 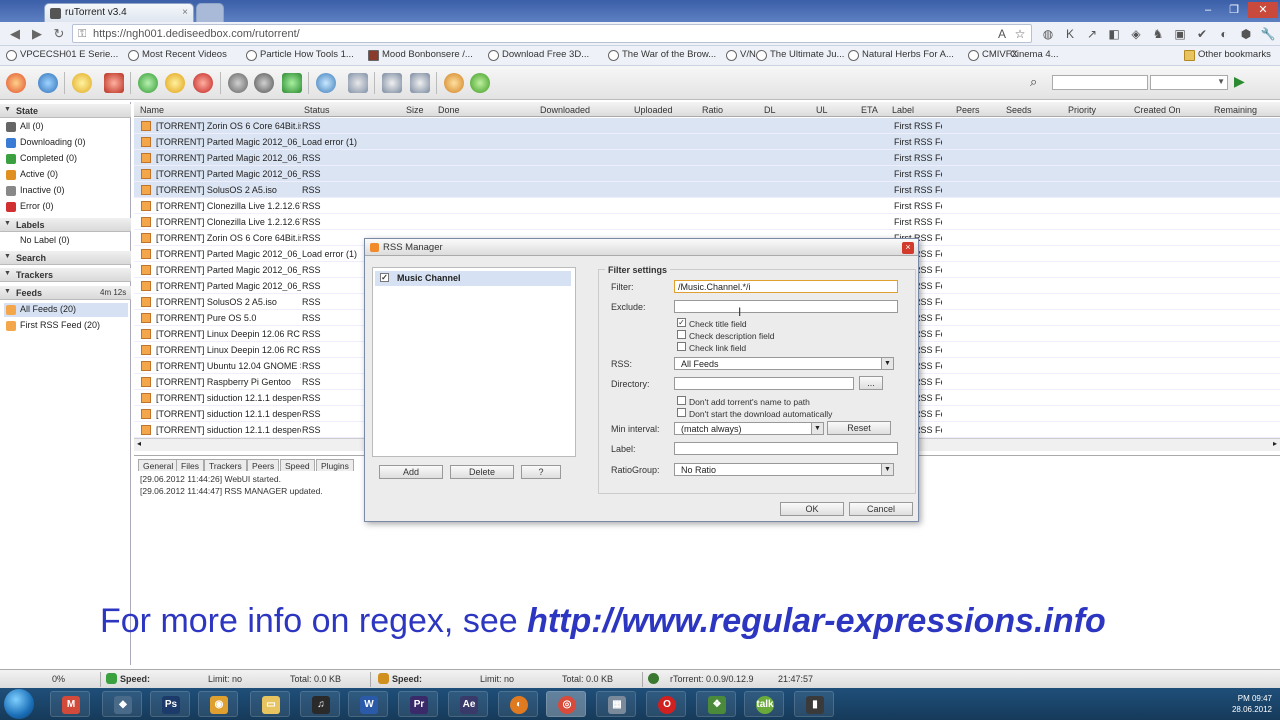 I want to click on extension-icon: ♞, so click(x=1158, y=34).